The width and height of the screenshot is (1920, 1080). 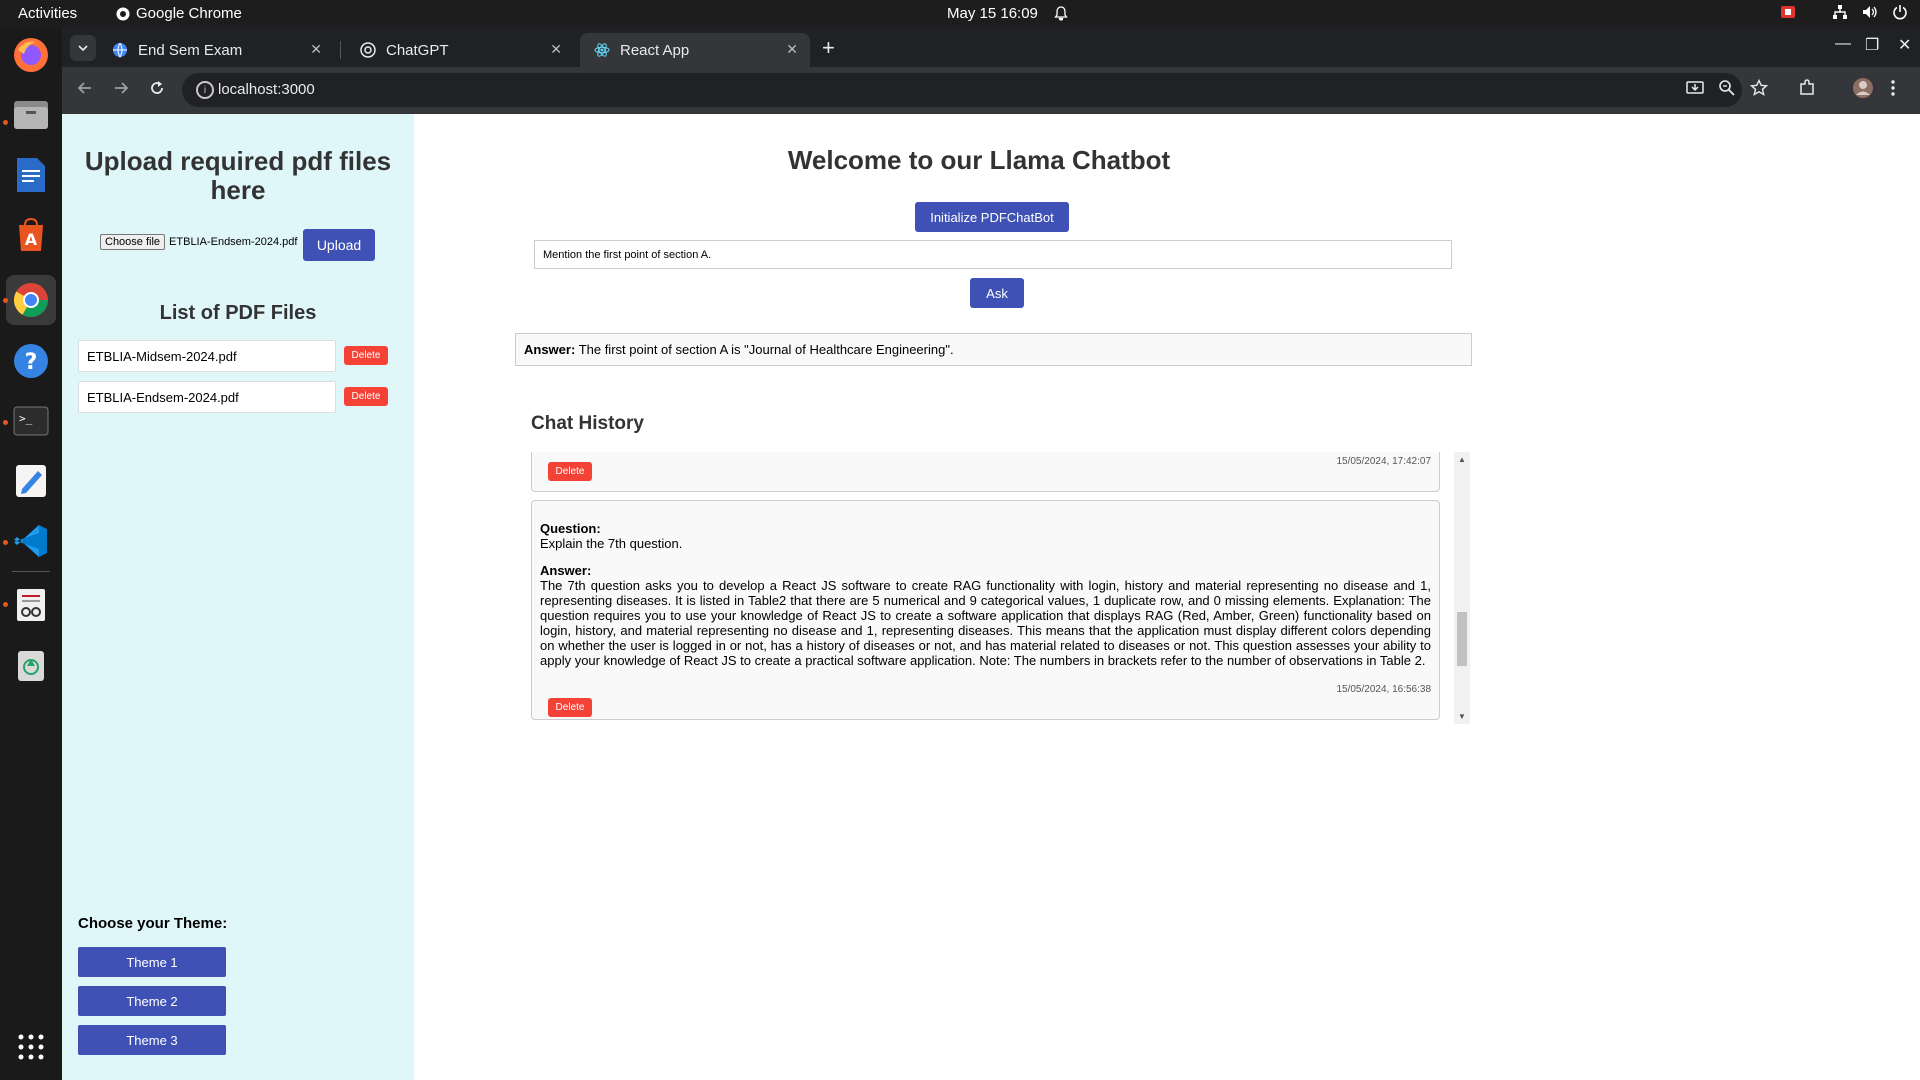 What do you see at coordinates (602, 50) in the screenshot?
I see `react-icon` at bounding box center [602, 50].